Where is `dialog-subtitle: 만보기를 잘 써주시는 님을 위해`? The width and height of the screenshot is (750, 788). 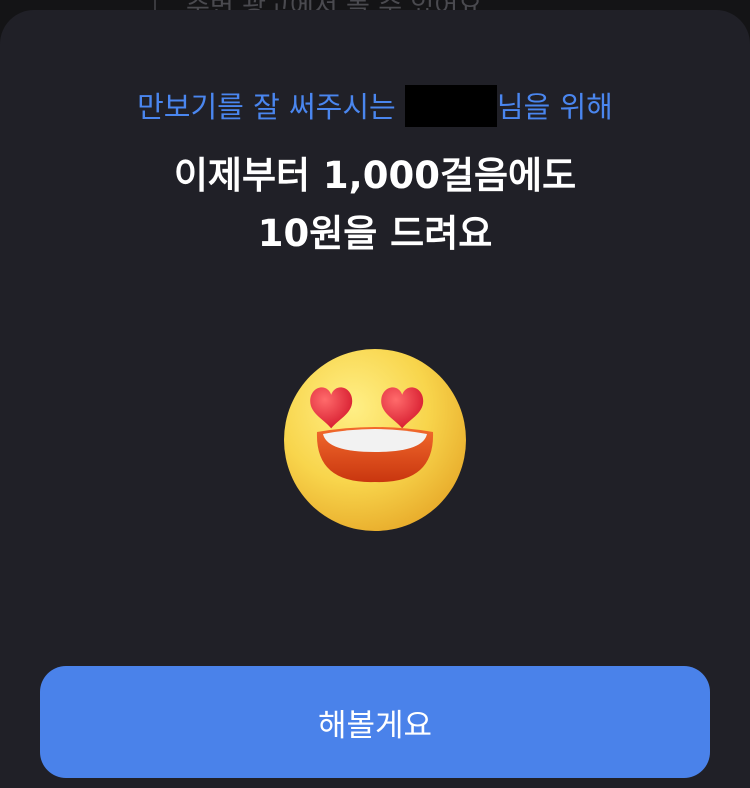
dialog-subtitle: 만보기를 잘 써주시는 님을 위해 is located at coordinates (375, 105).